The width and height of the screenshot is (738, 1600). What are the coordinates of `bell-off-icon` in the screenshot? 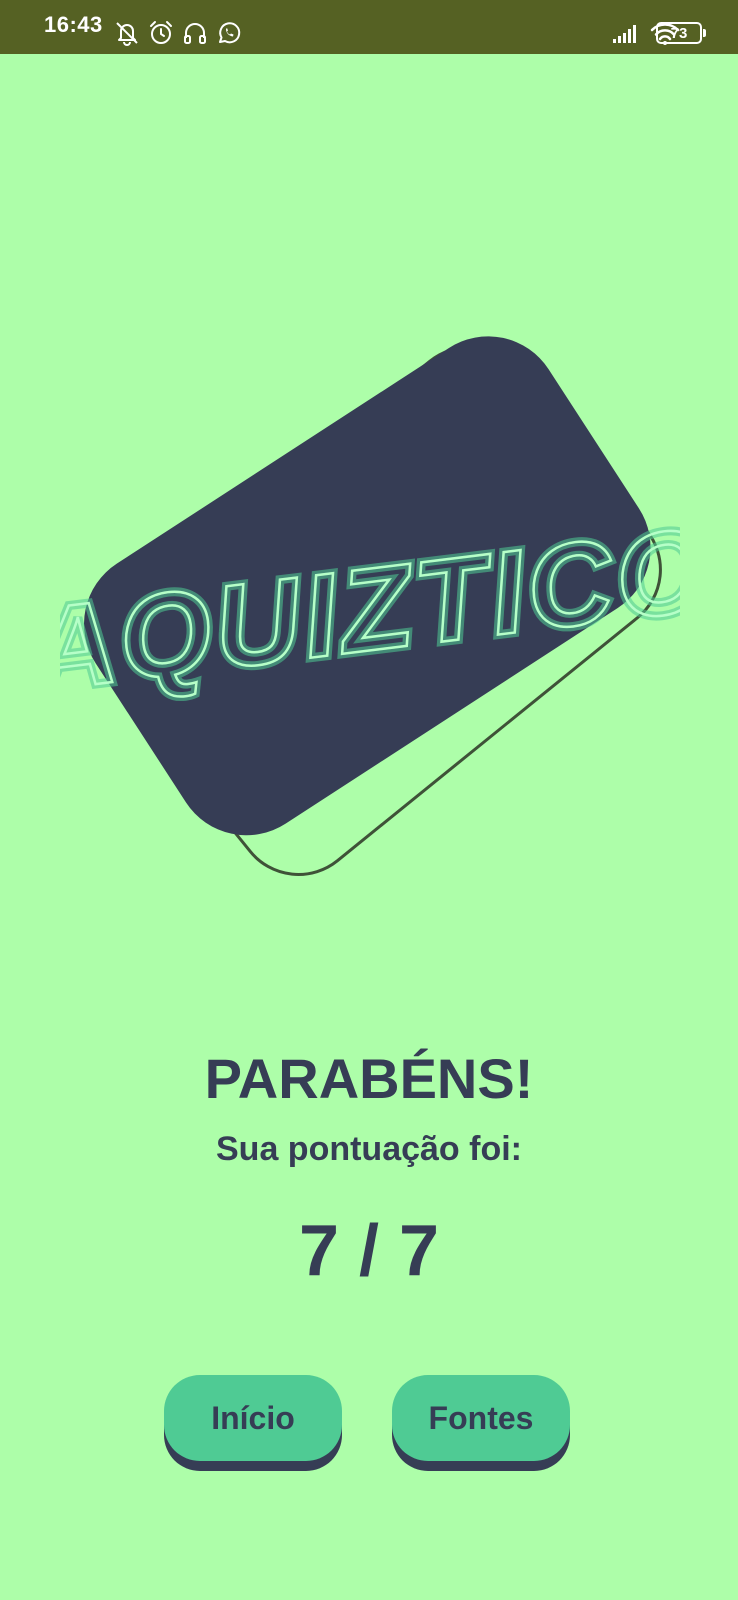 It's located at (127, 33).